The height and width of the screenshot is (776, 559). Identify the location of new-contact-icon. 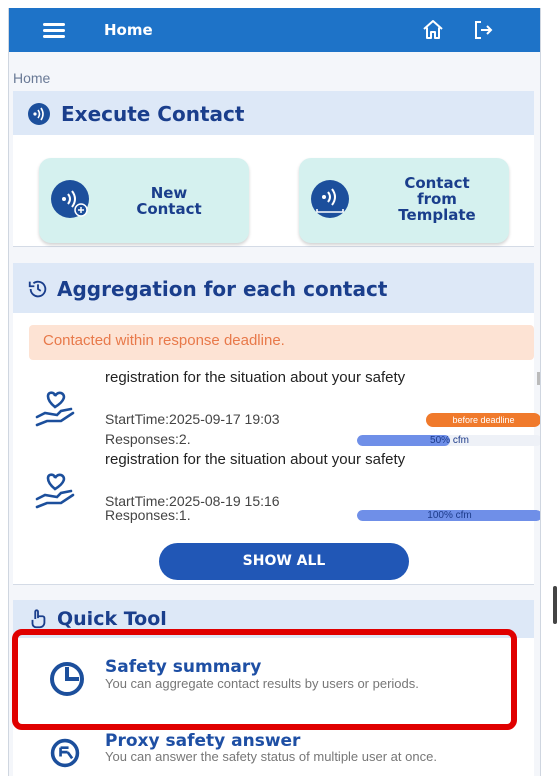
(70, 199).